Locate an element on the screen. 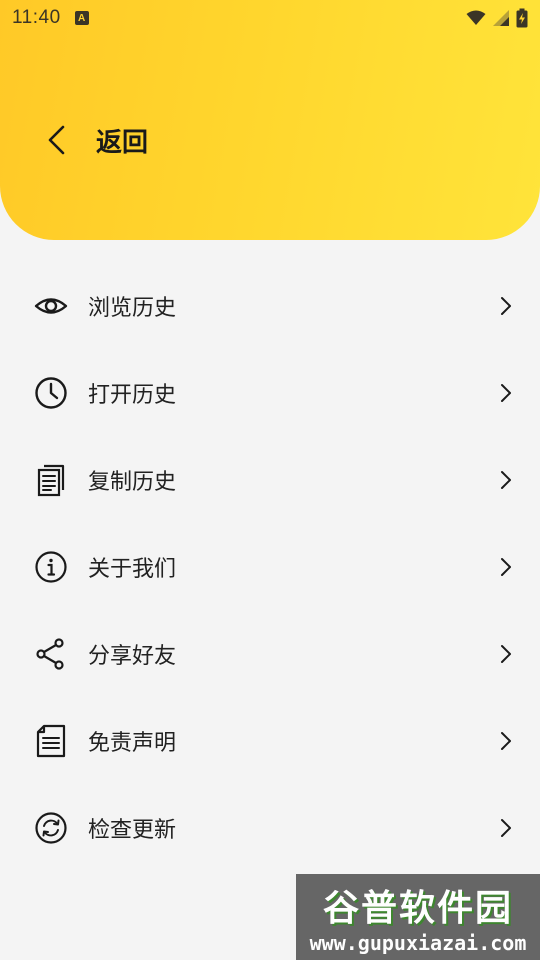 The height and width of the screenshot is (960, 540). menu-item-label: 复制历史 is located at coordinates (132, 482).